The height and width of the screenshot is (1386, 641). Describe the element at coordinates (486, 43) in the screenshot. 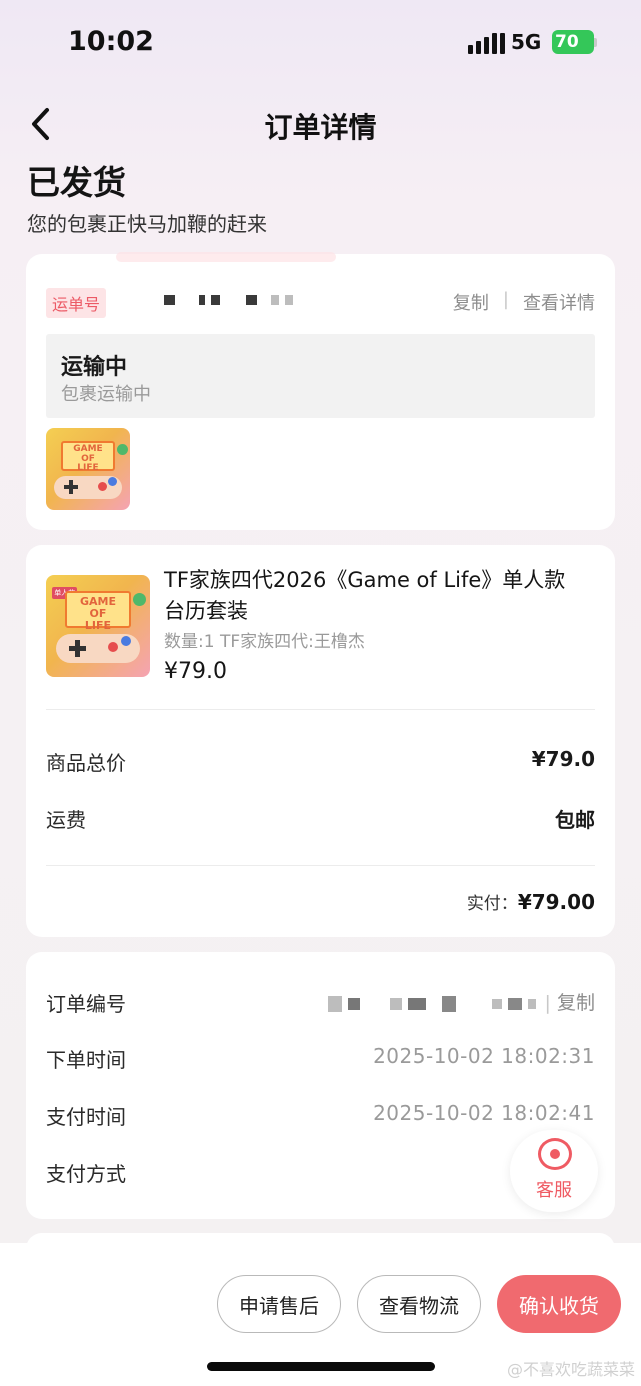

I see `signal-icon` at that location.